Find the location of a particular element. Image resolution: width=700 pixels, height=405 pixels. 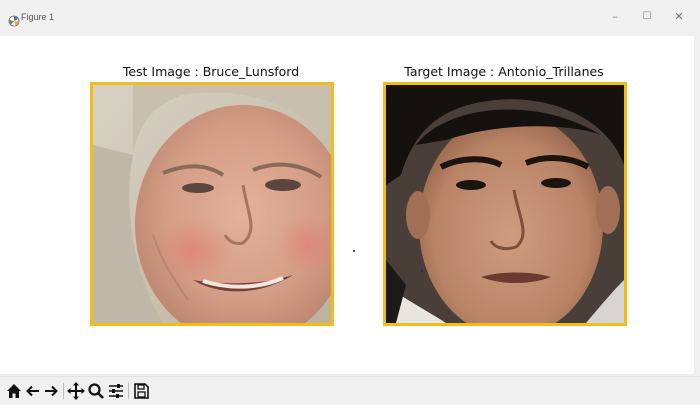

zoom-icon is located at coordinates (96, 391).